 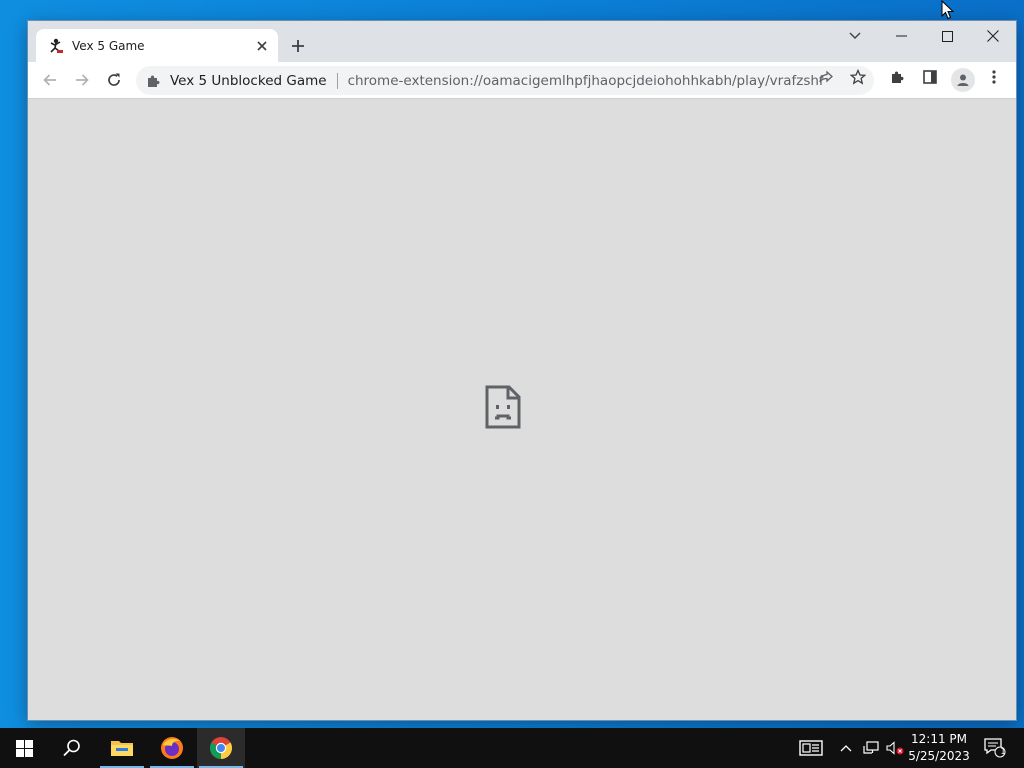 What do you see at coordinates (512, 748) in the screenshot?
I see `taskbar: 12:11 PM 5/25/2023 1` at bounding box center [512, 748].